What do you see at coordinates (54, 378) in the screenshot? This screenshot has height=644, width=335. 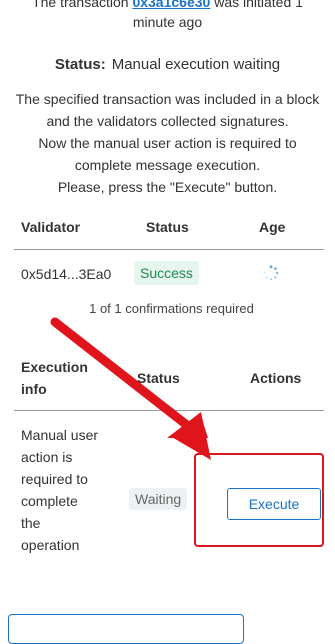 I see `execution-header-info: Execution info` at bounding box center [54, 378].